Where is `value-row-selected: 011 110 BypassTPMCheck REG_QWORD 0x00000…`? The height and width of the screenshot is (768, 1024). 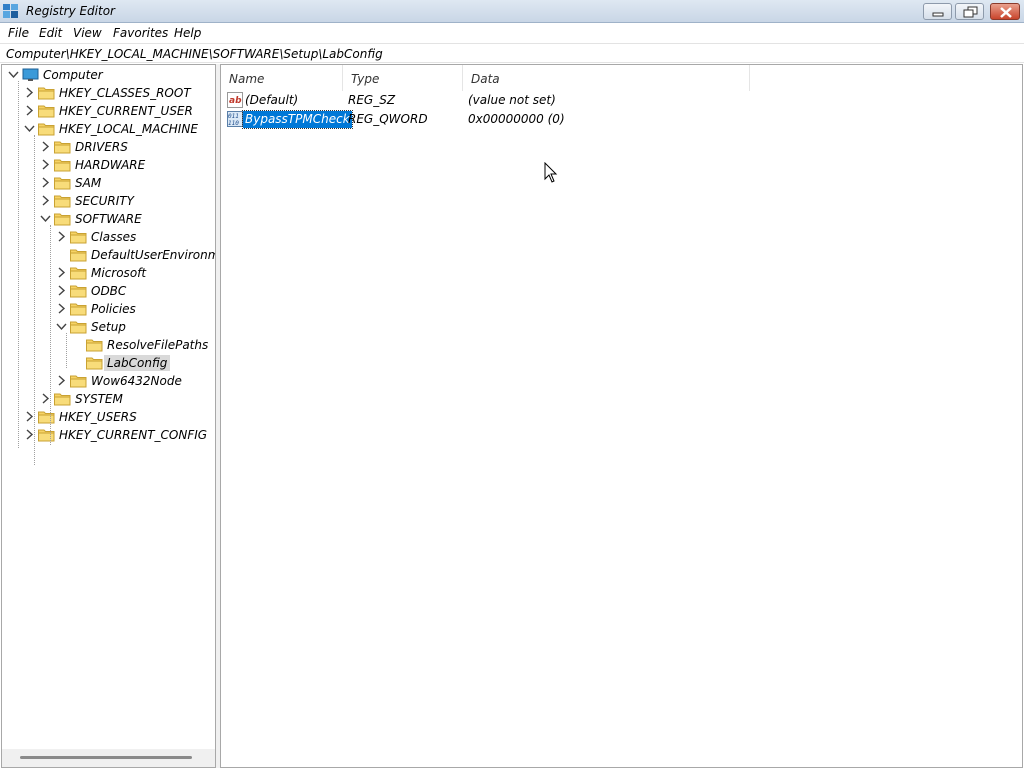 value-row-selected: 011 110 BypassTPMCheck REG_QWORD 0x00000… is located at coordinates (521, 119).